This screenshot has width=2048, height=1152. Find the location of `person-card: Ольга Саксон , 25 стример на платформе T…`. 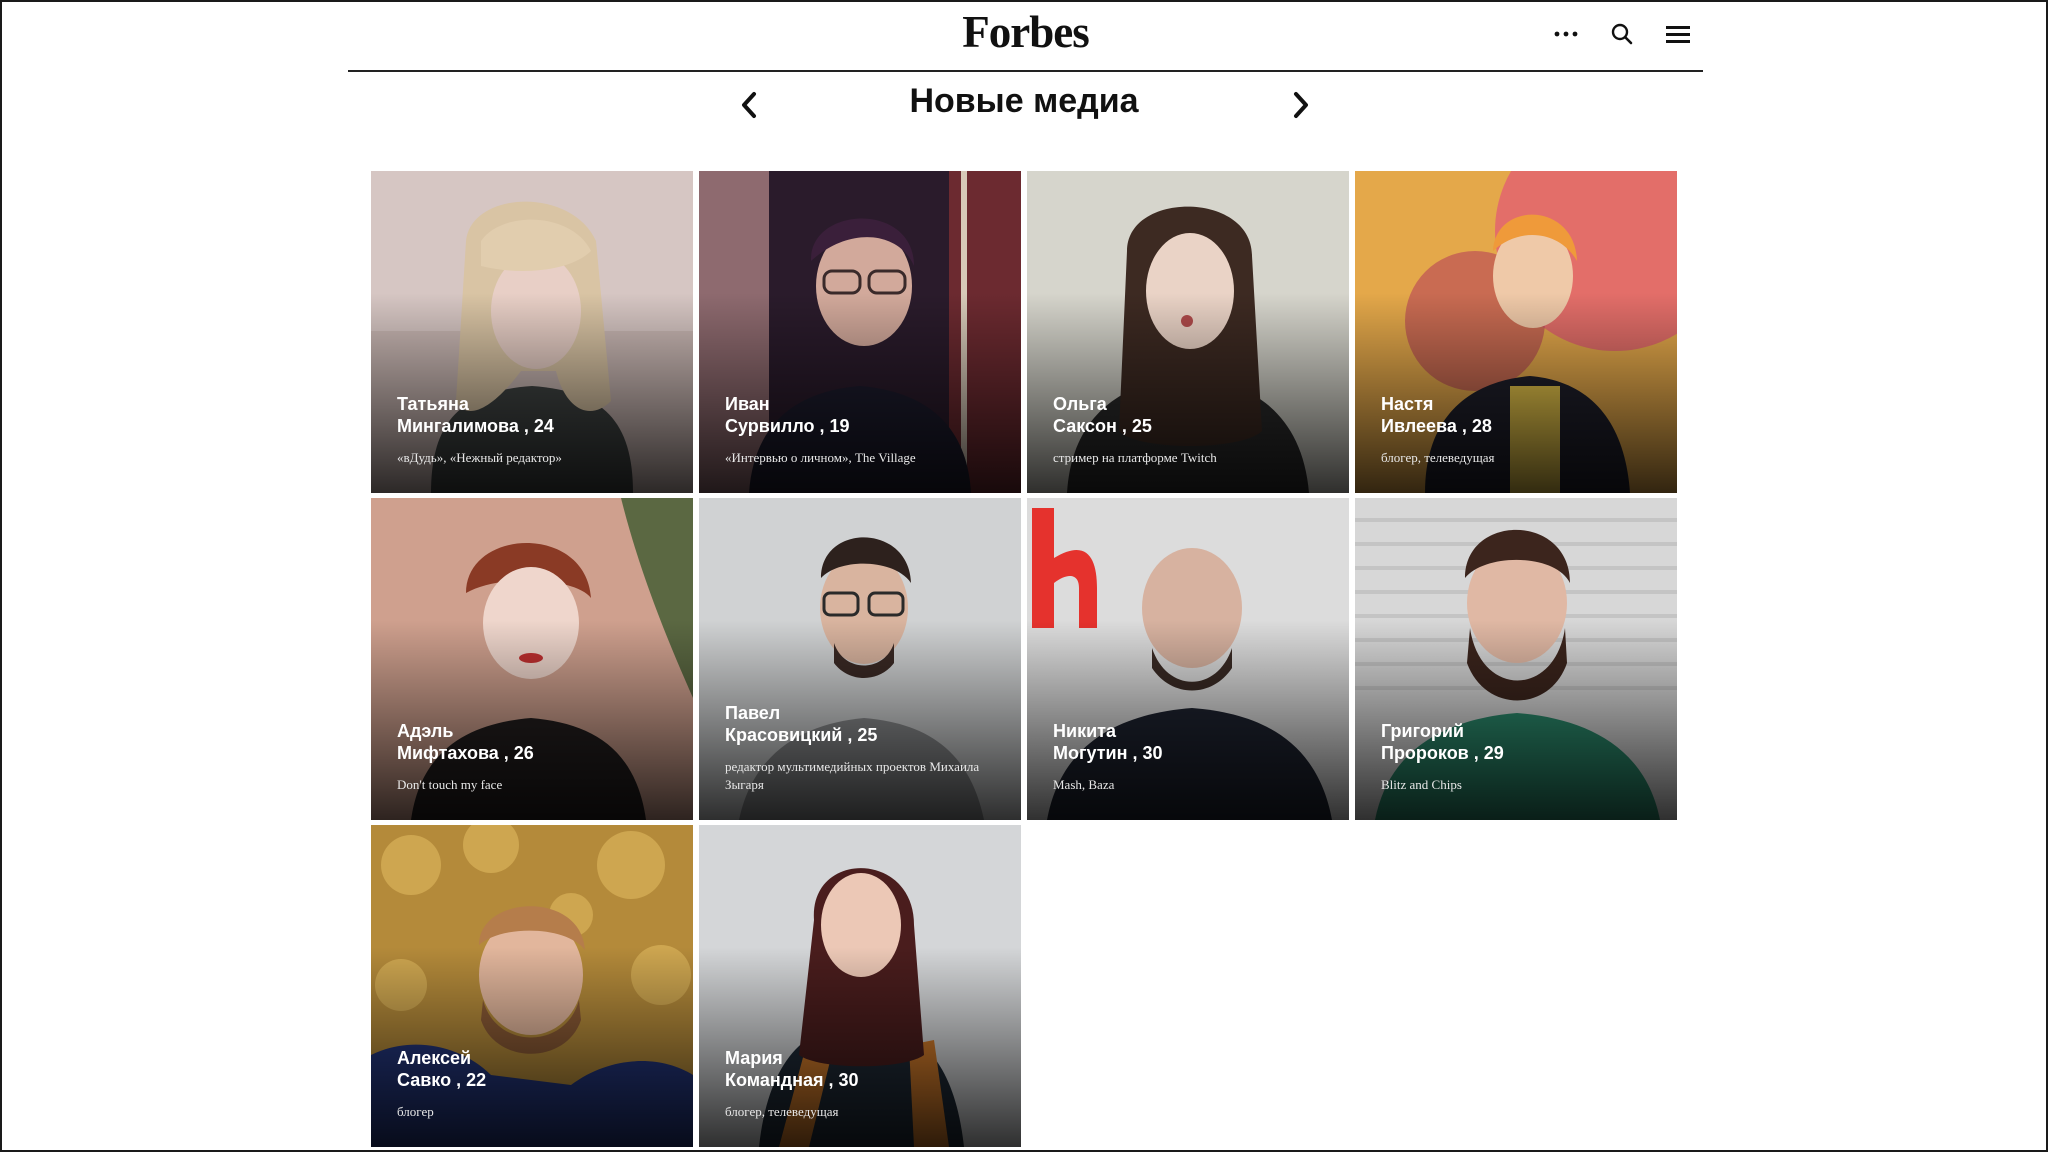

person-card: Ольга Саксон , 25 стример на платформе T… is located at coordinates (1188, 332).